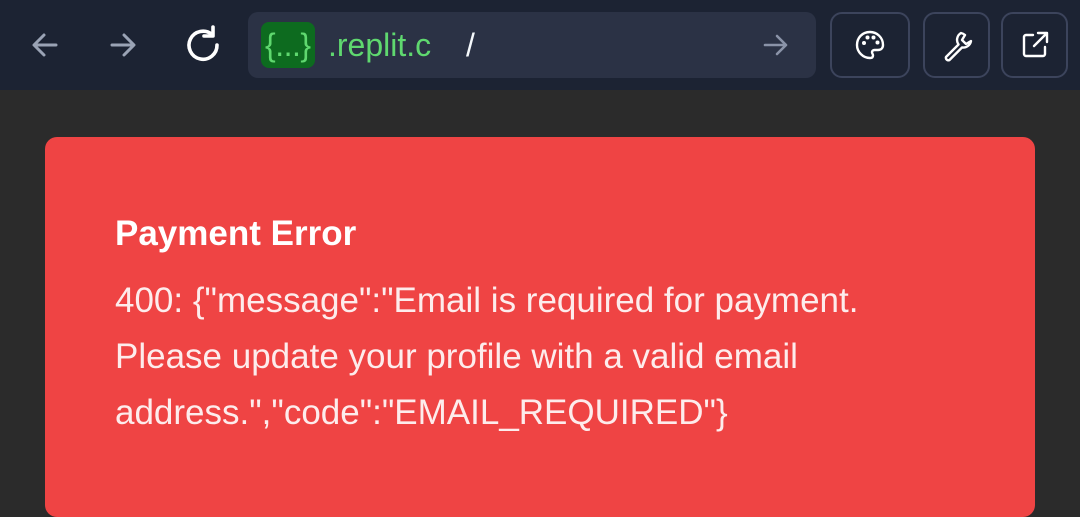 The width and height of the screenshot is (1080, 517). Describe the element at coordinates (380, 45) in the screenshot. I see `url-domain: .replit.c` at that location.